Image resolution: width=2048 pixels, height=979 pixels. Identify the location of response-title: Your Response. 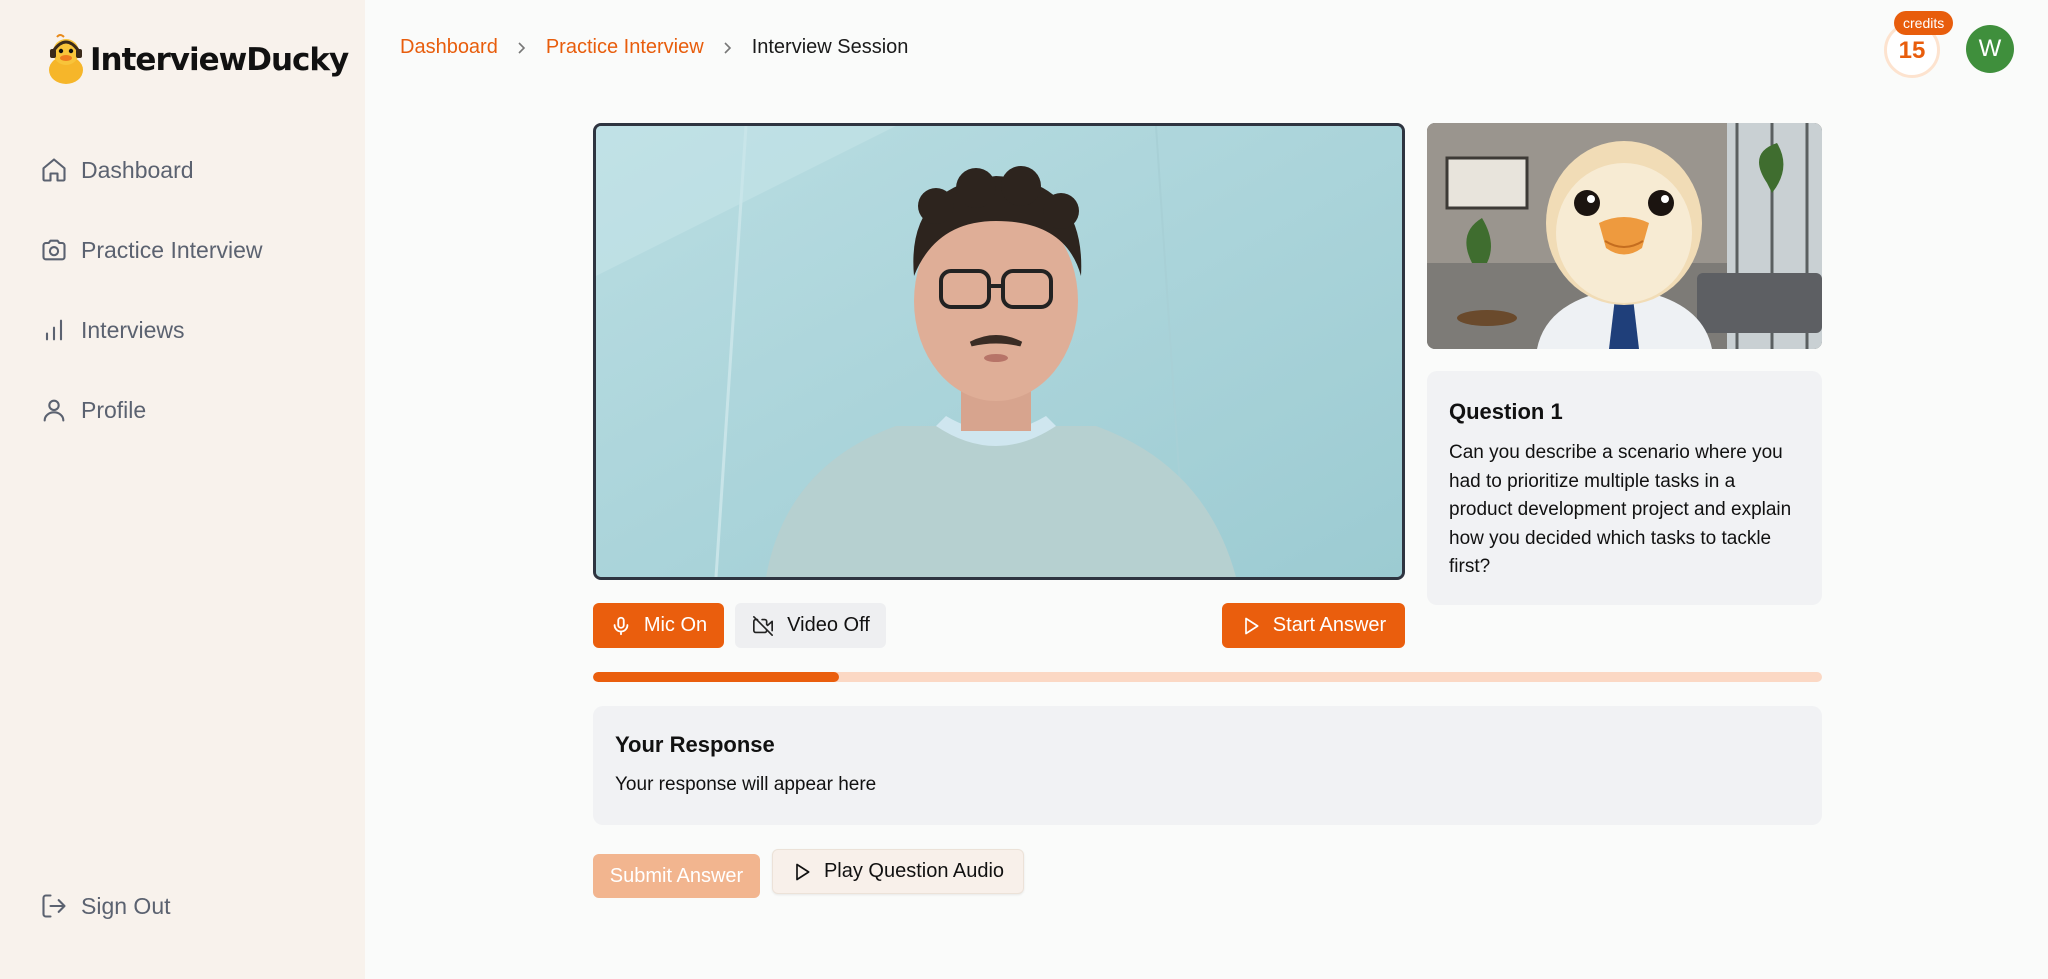
(695, 744).